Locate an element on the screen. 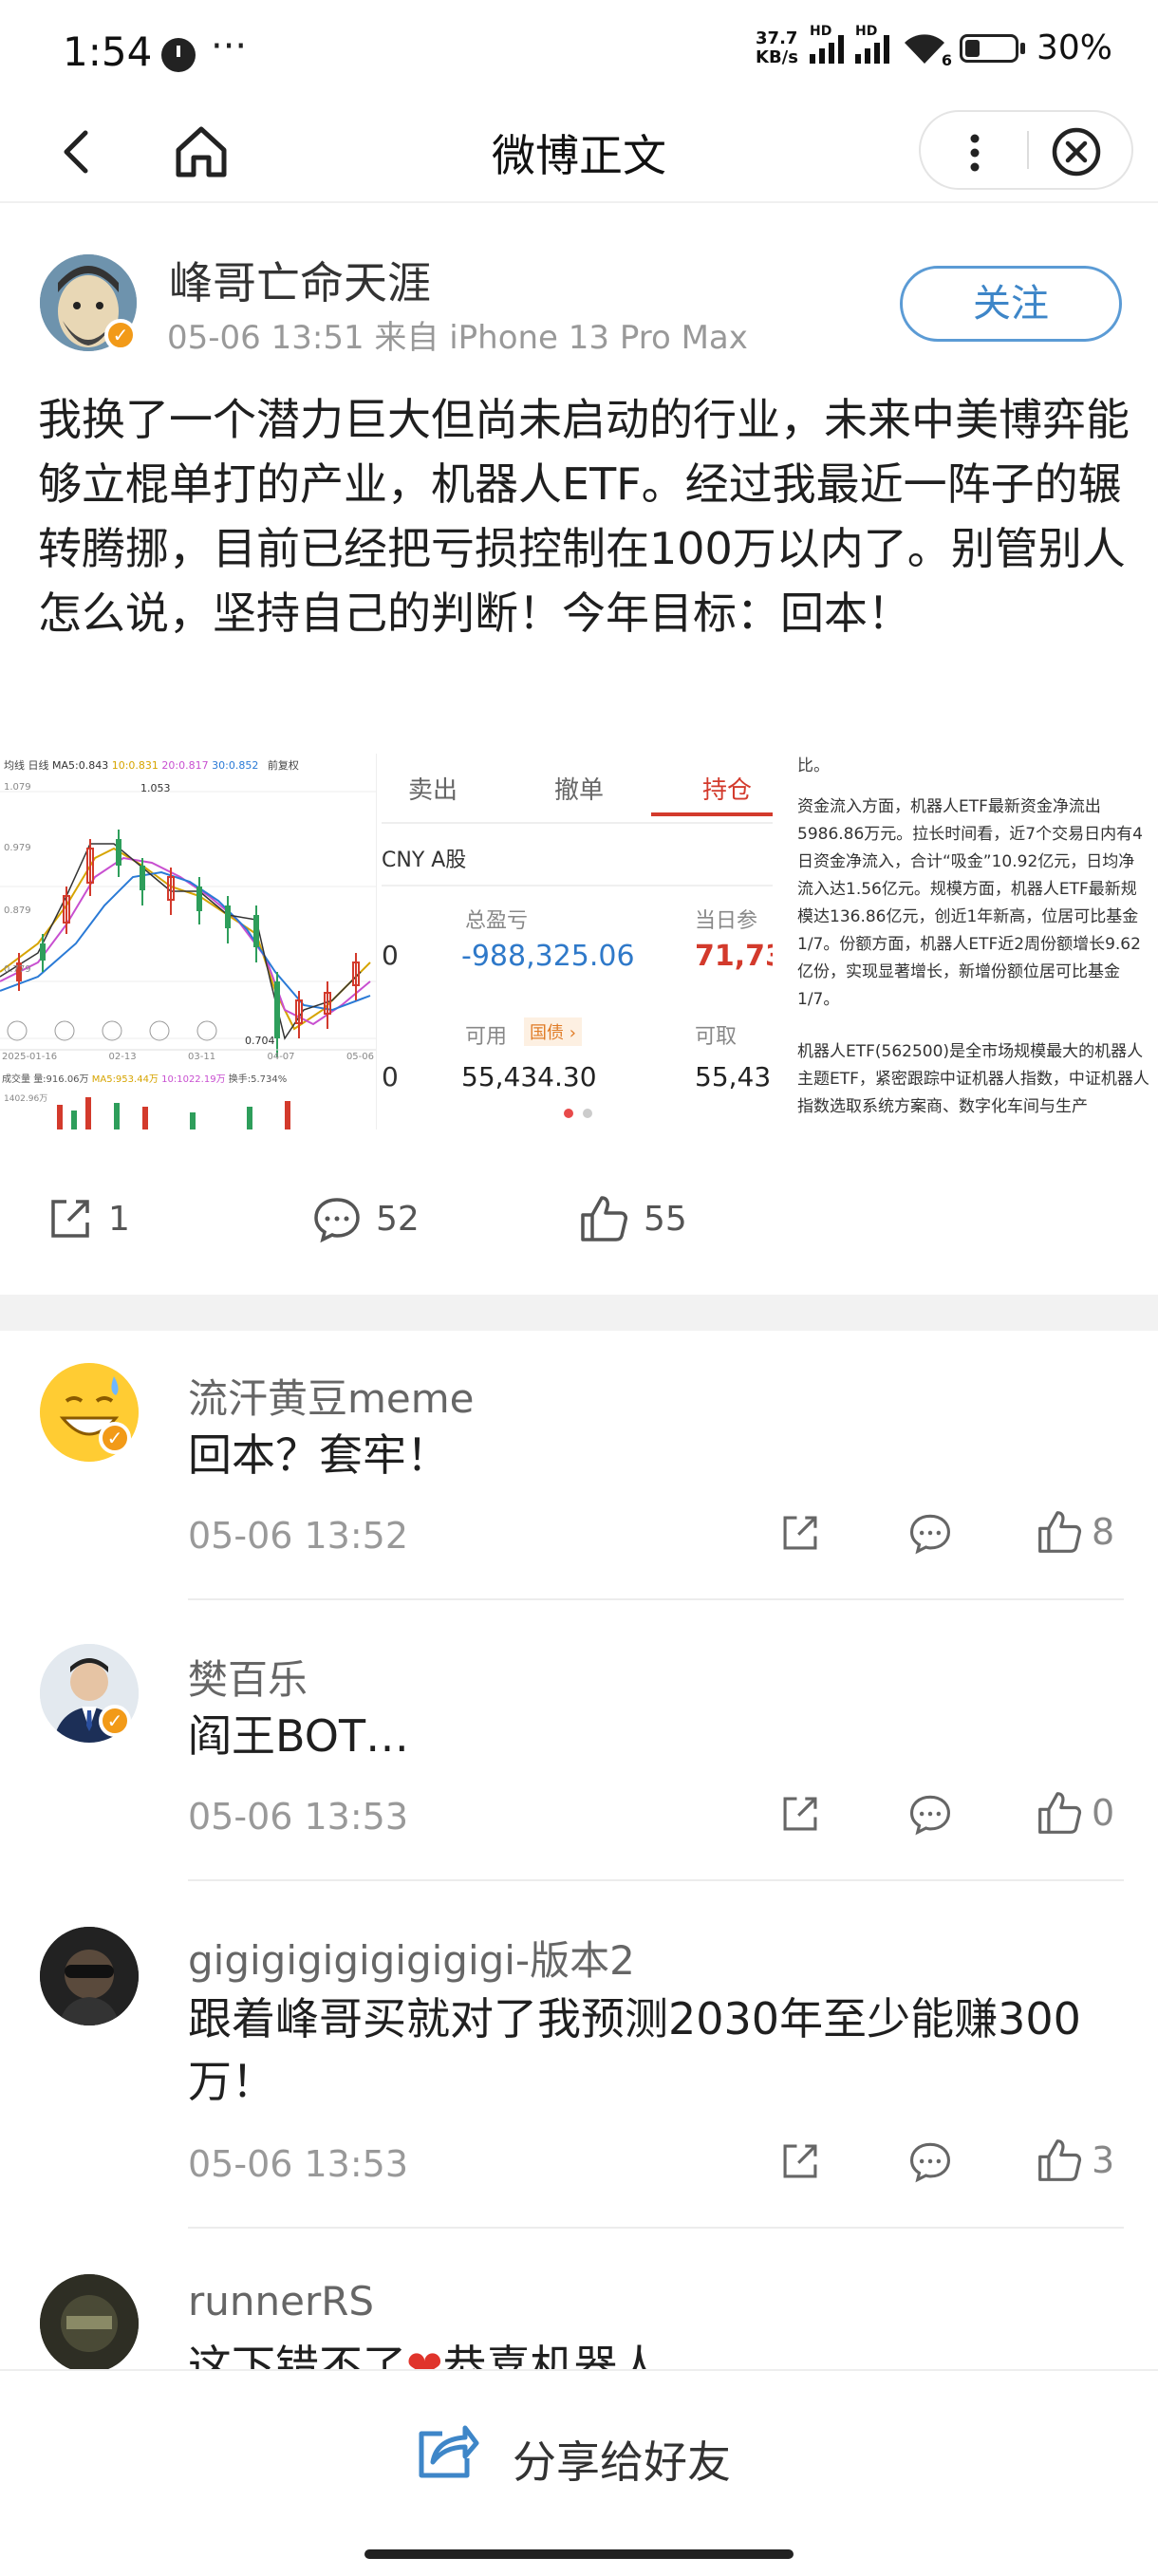 The height and width of the screenshot is (2576, 1158). repost-icon is located at coordinates (70, 1219).